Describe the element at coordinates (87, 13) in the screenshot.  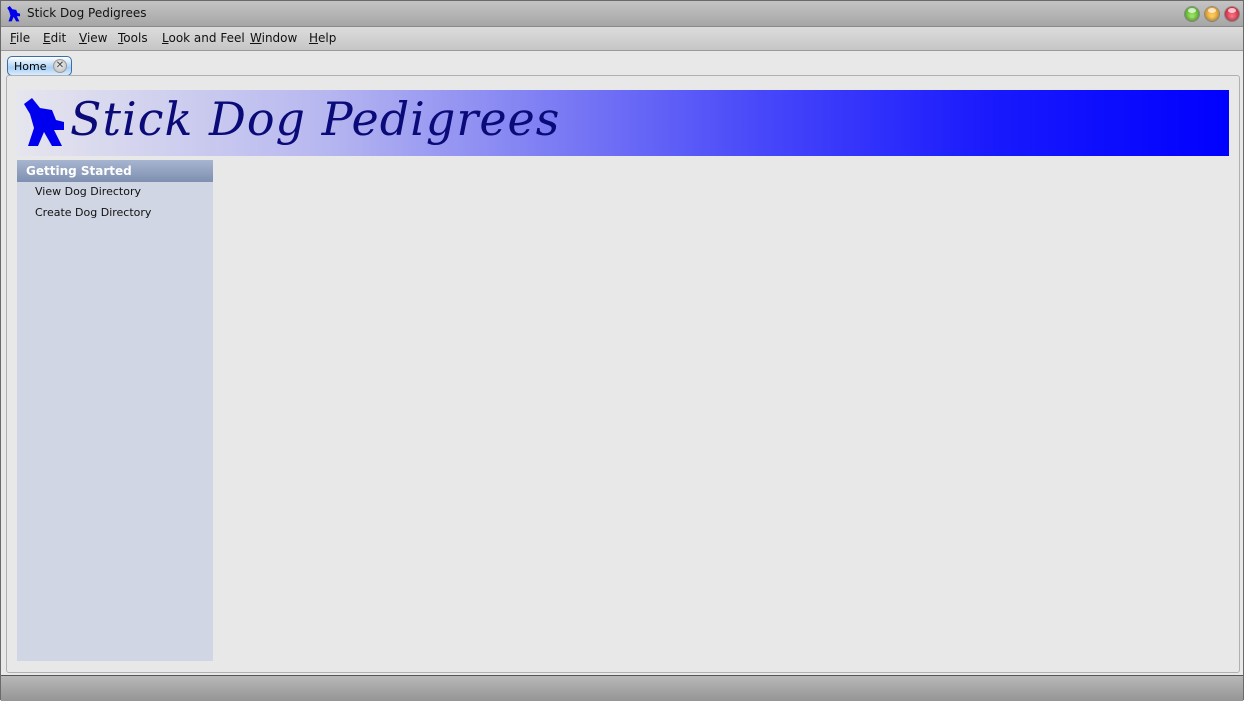
I see `window-title: Stick Dog Pedigrees` at that location.